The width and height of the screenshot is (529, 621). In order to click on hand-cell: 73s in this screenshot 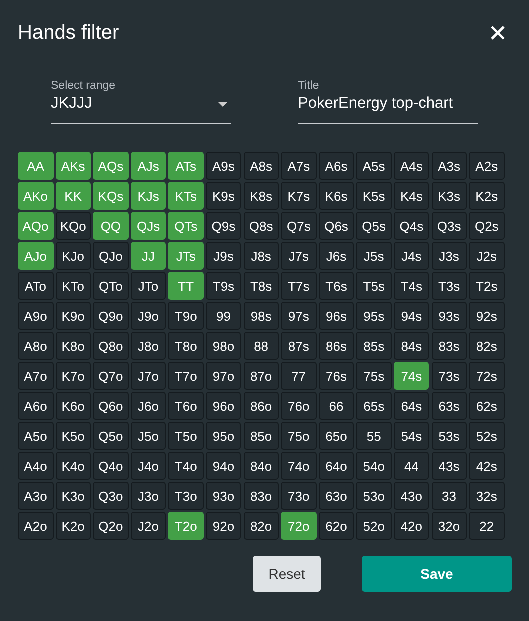, I will do `click(450, 376)`.